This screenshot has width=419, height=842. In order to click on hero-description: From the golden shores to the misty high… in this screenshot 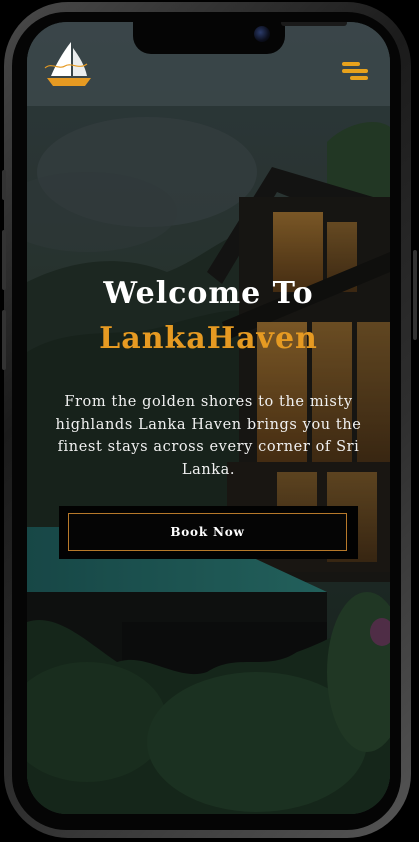, I will do `click(208, 436)`.